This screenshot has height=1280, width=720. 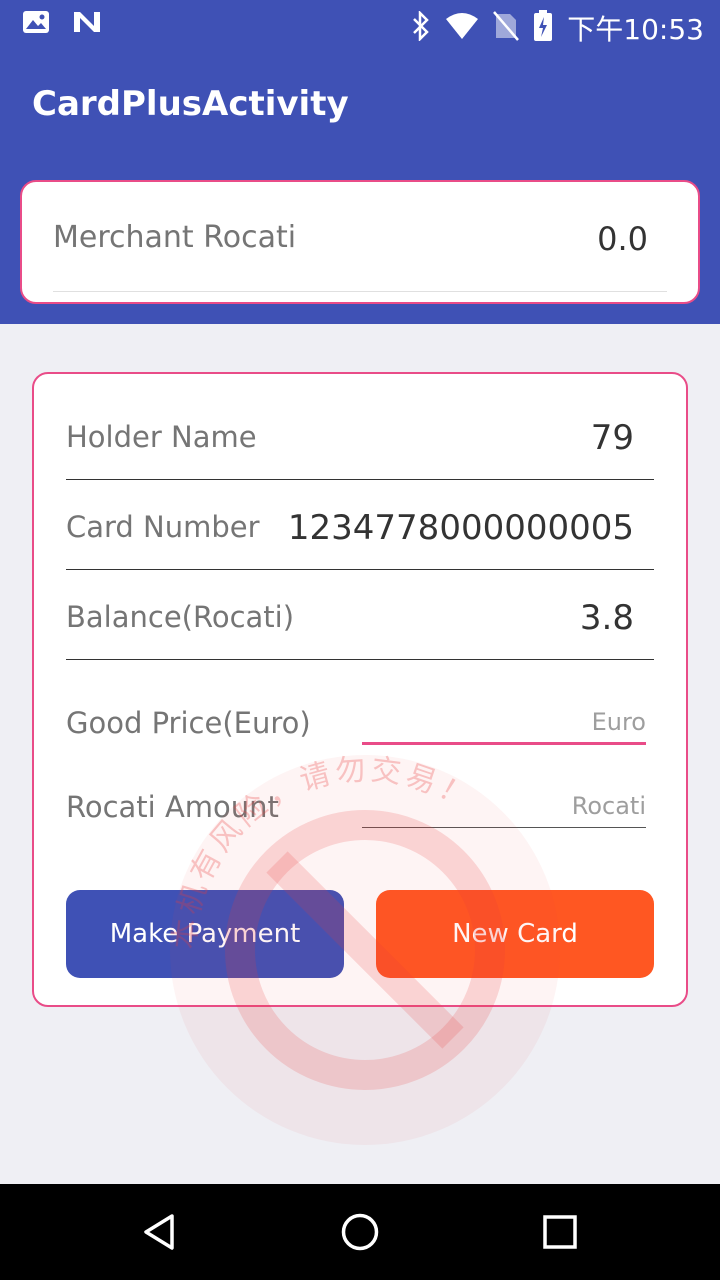 I want to click on good-price-input, so click(x=504, y=722).